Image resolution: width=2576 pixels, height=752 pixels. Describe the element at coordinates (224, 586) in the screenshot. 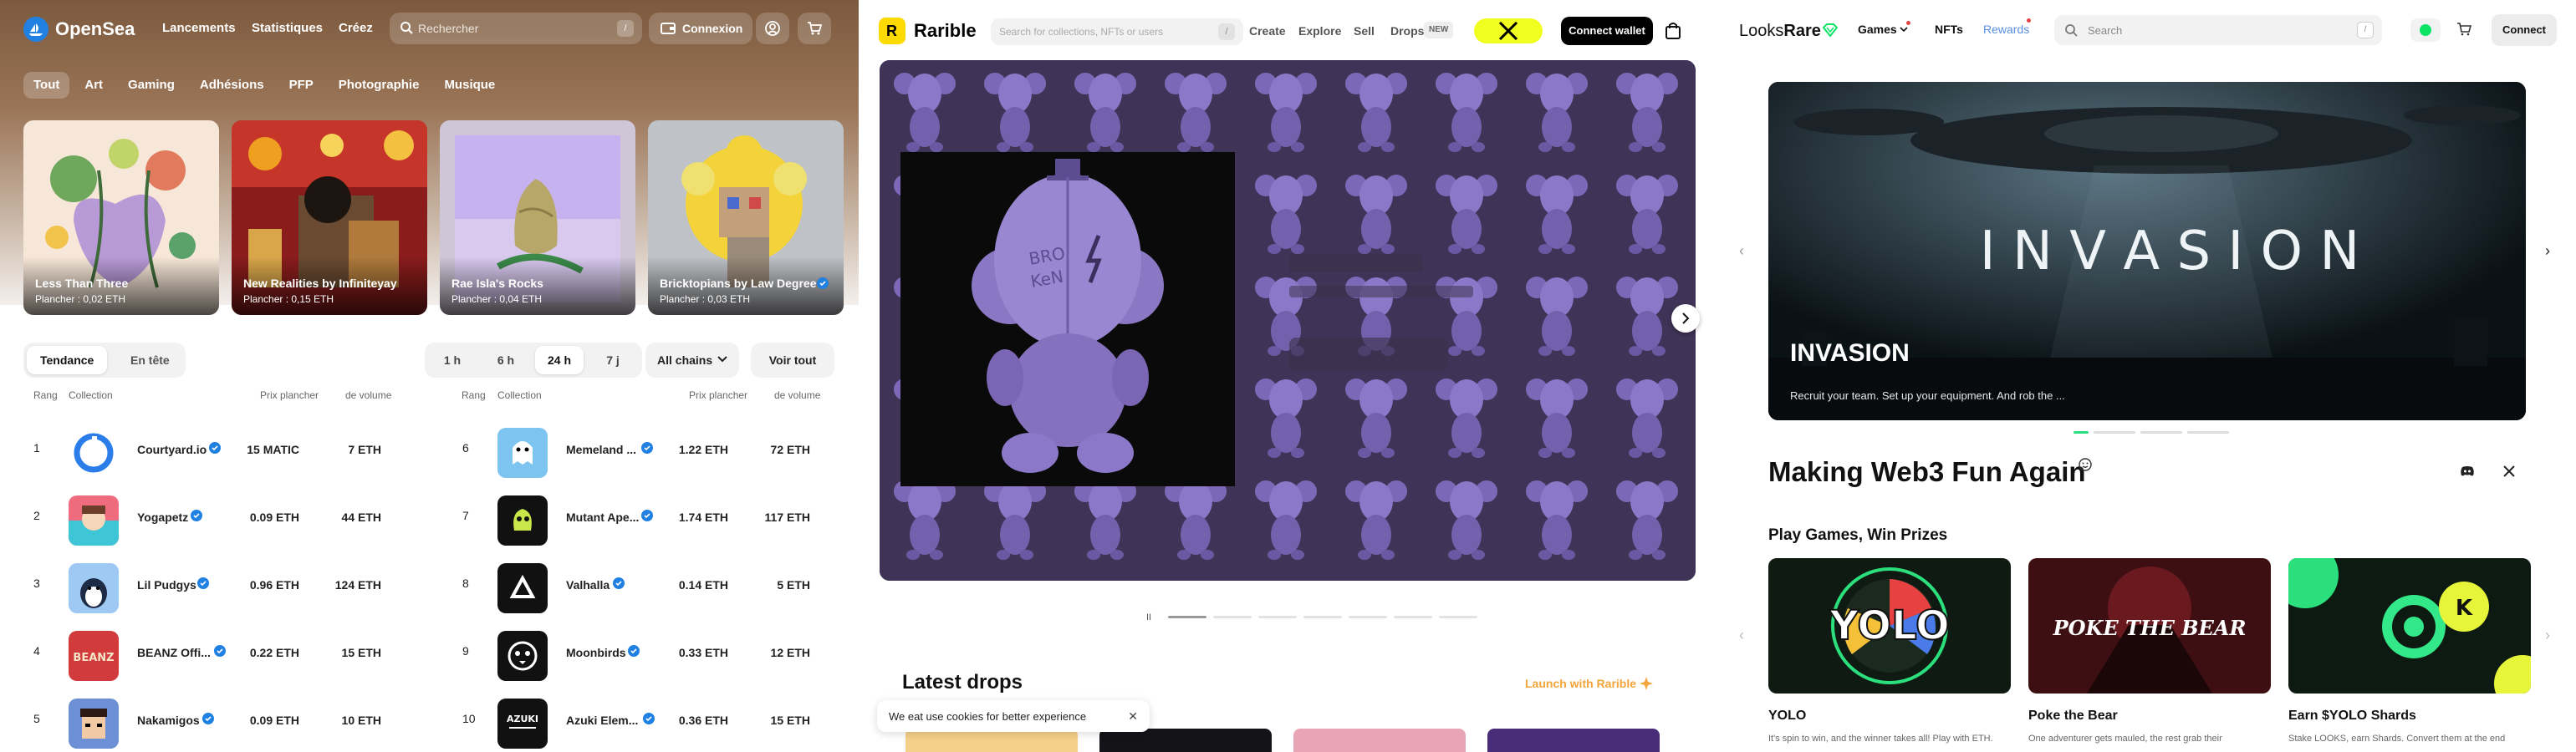

I see `table-row: 3 Lil Pudgys 0.96 ETH 124 ETH` at that location.